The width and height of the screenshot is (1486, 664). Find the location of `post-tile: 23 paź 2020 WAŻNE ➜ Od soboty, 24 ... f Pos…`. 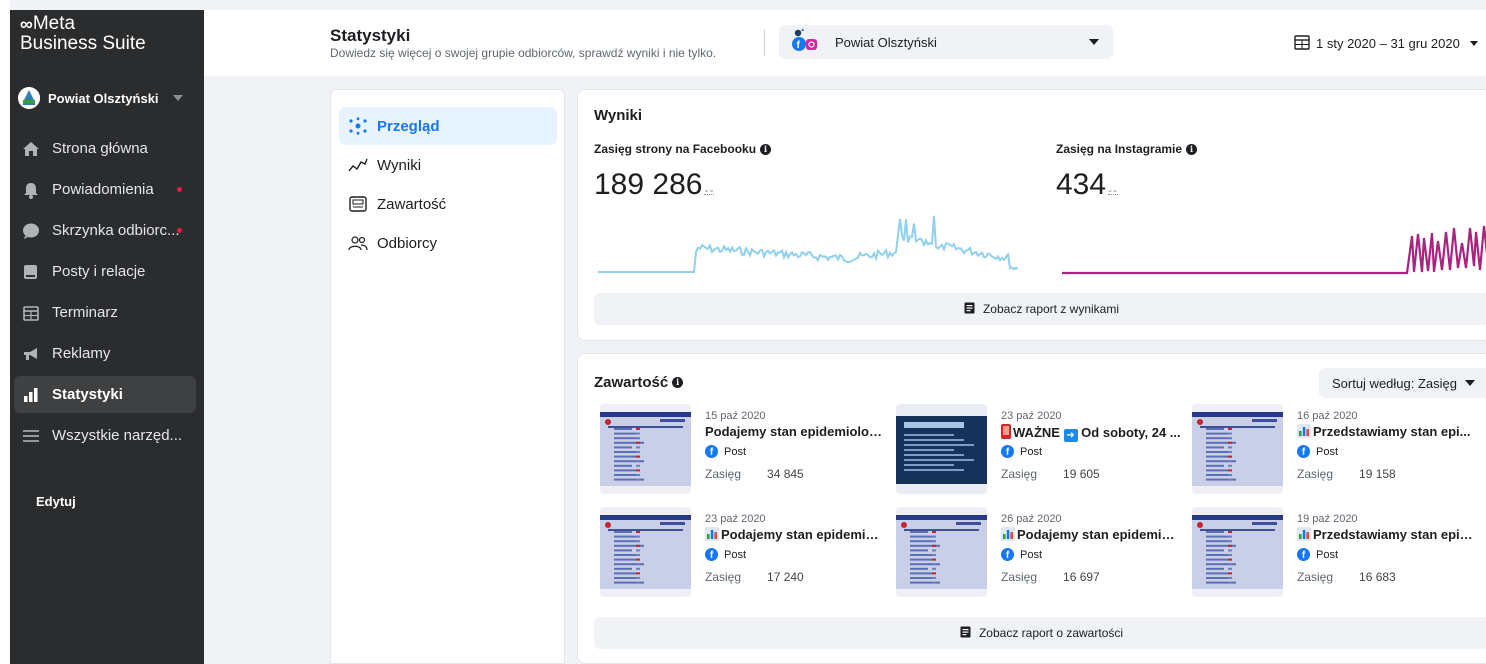

post-tile: 23 paź 2020 WAŻNE ➜ Od soboty, 24 ... f Pos… is located at coordinates (1041, 449).